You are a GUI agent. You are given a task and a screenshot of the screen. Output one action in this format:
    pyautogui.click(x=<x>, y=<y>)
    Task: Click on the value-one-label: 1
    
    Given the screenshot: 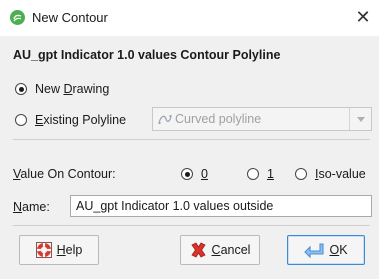 What is the action you would take?
    pyautogui.click(x=270, y=174)
    